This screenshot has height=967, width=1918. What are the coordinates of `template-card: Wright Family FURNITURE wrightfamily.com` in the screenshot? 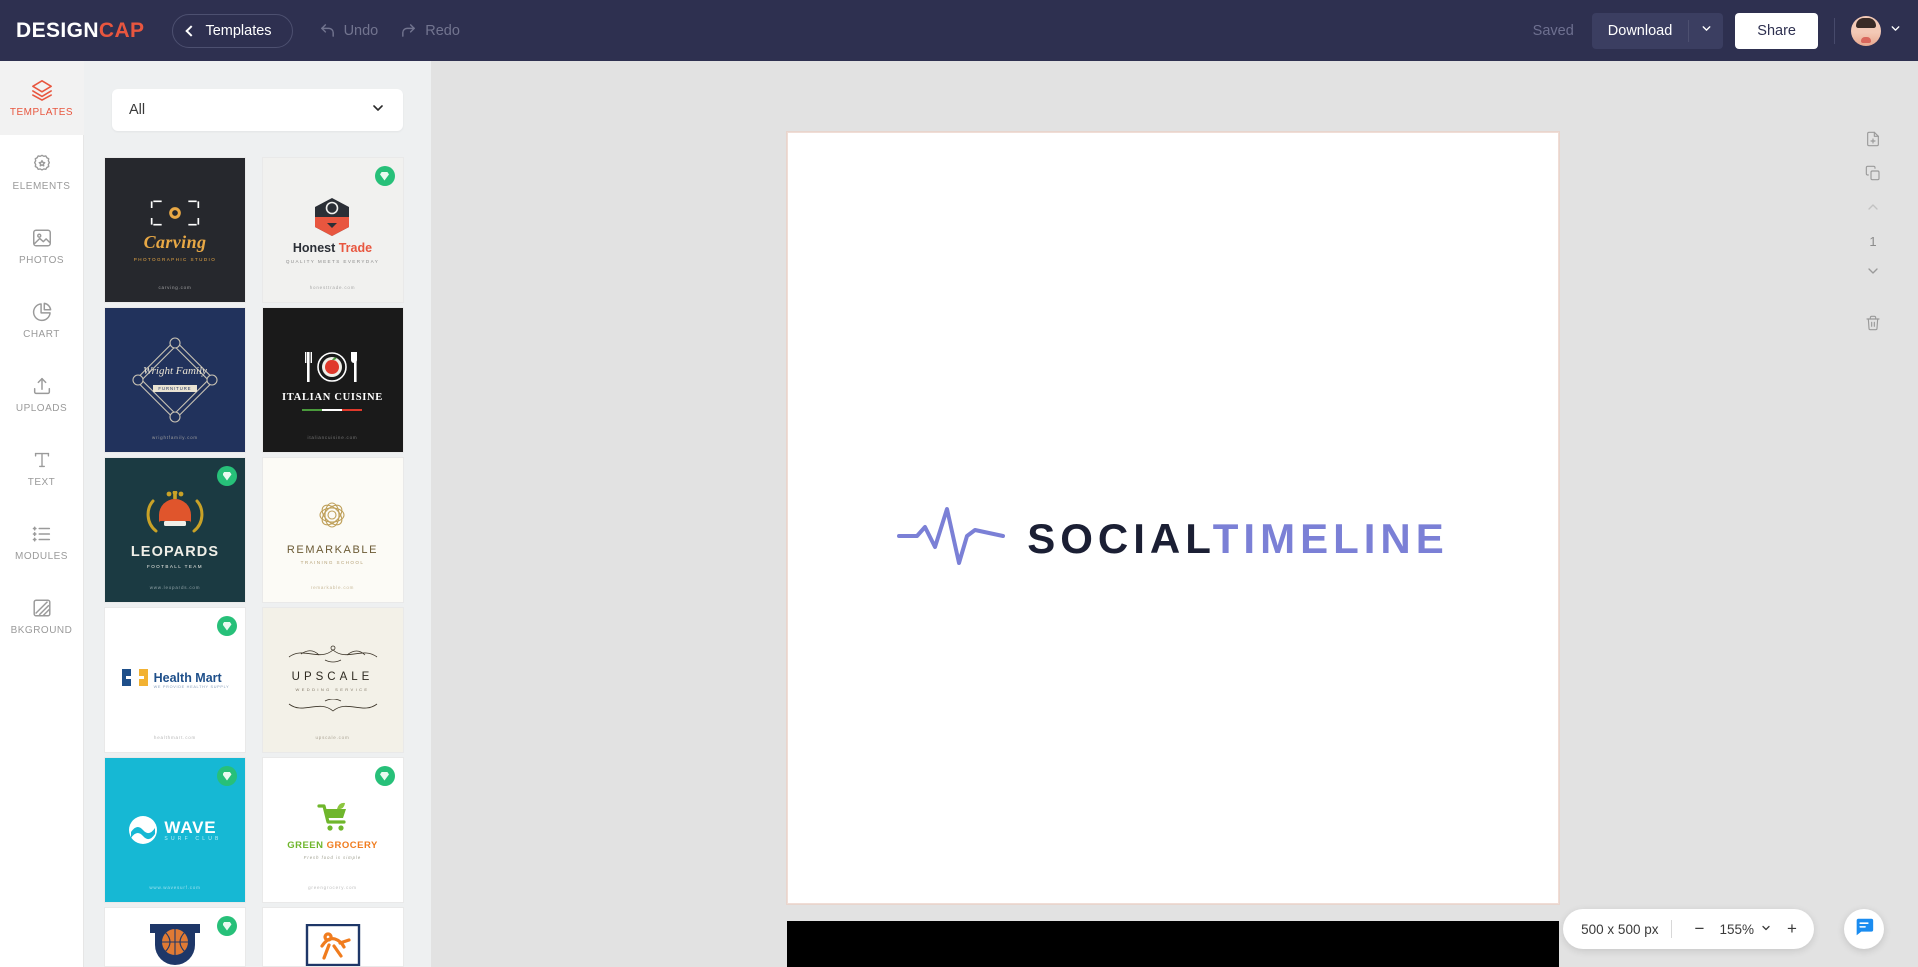 It's located at (175, 380).